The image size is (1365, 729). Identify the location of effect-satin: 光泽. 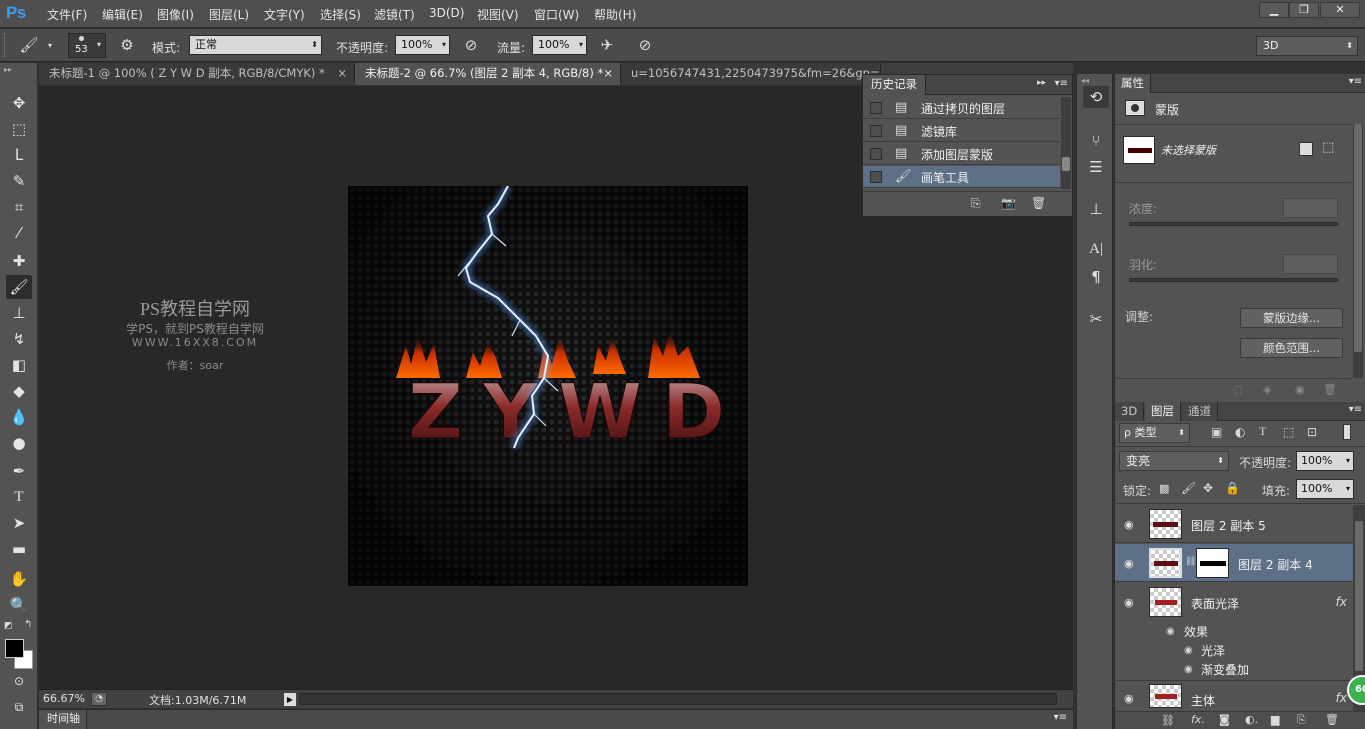
(1213, 650).